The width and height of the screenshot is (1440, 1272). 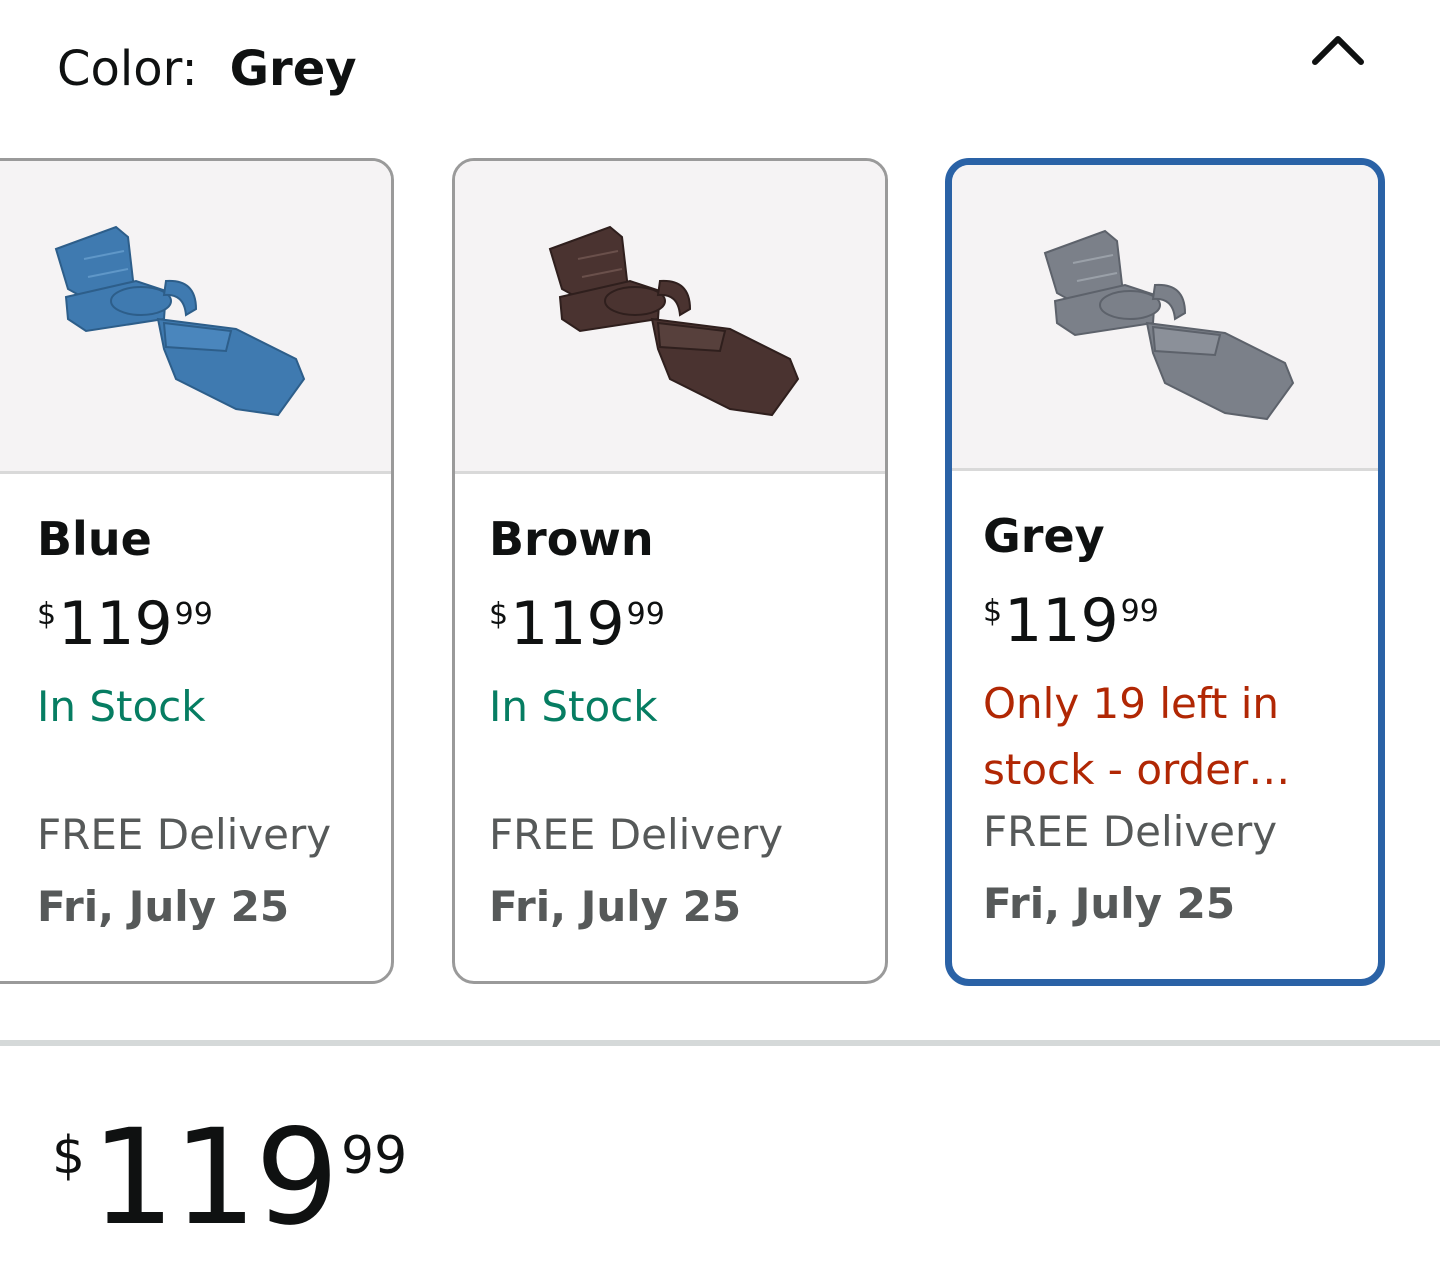 What do you see at coordinates (571, 539) in the screenshot?
I see `swatch-name: Brown` at bounding box center [571, 539].